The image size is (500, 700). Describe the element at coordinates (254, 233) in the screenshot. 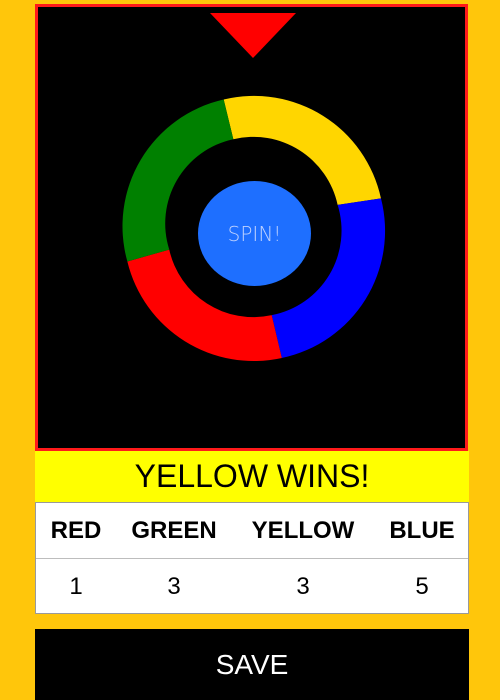

I see `spin-button: SPIN!` at that location.